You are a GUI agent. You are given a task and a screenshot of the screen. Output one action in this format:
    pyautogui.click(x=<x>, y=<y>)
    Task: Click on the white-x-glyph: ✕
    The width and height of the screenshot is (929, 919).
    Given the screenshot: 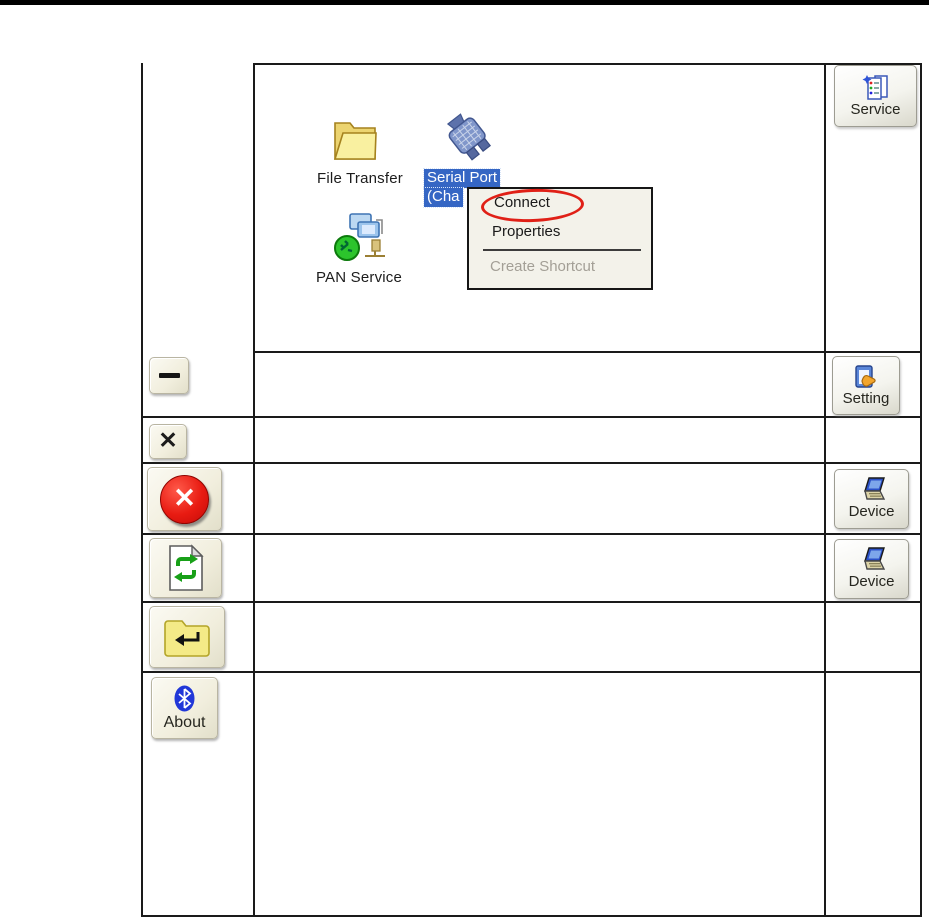 What is the action you would take?
    pyautogui.click(x=184, y=497)
    